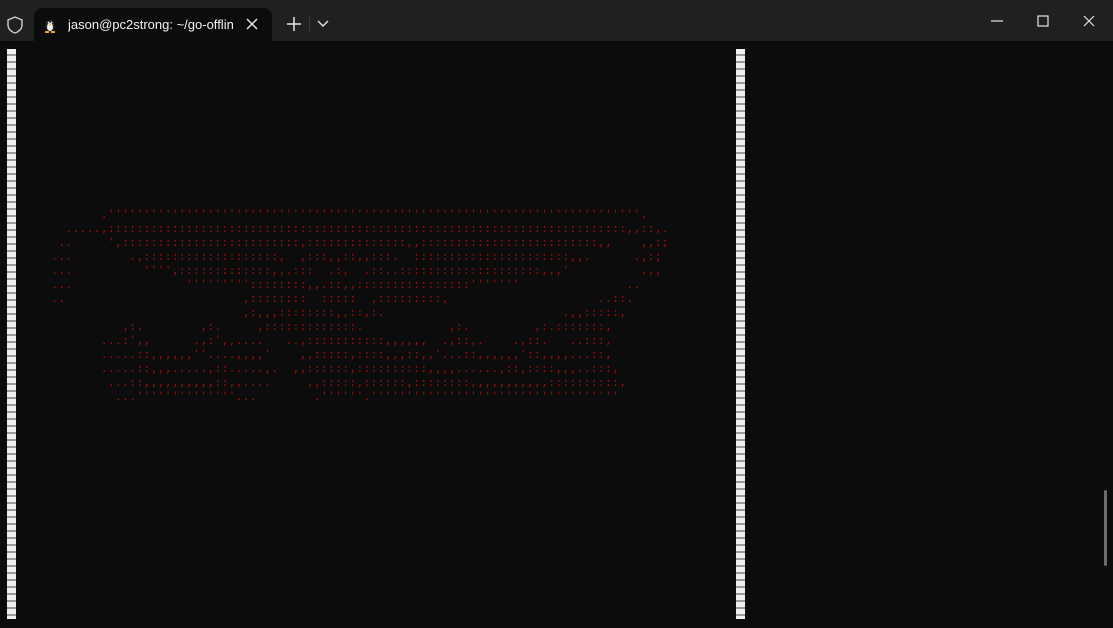  Describe the element at coordinates (50, 26) in the screenshot. I see `linux-penguin-icon` at that location.